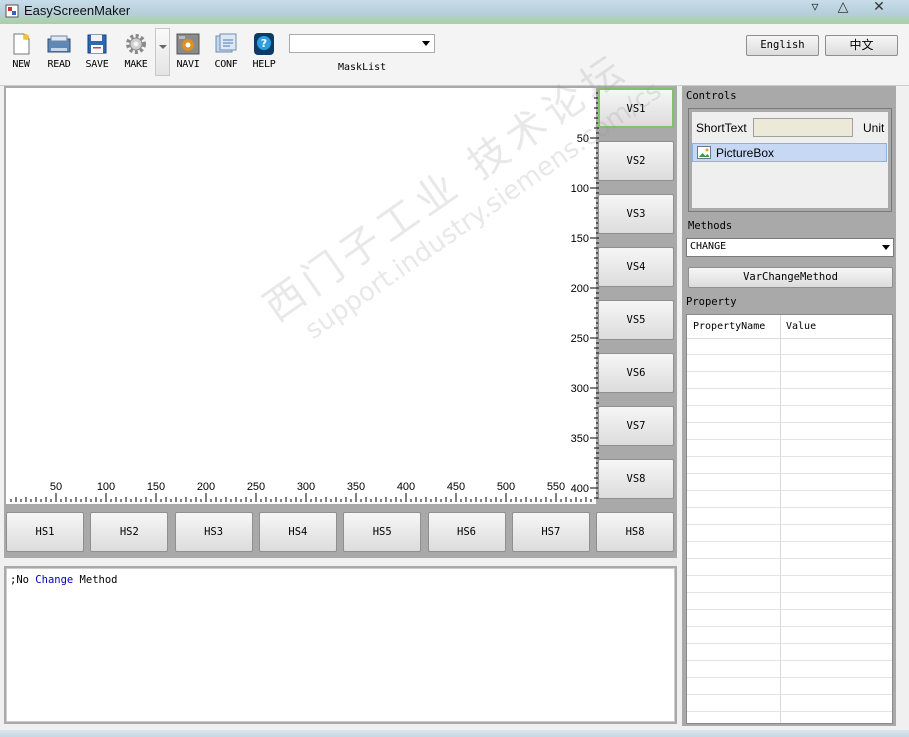 The width and height of the screenshot is (909, 737). I want to click on maximize-icon: △, so click(843, 7).